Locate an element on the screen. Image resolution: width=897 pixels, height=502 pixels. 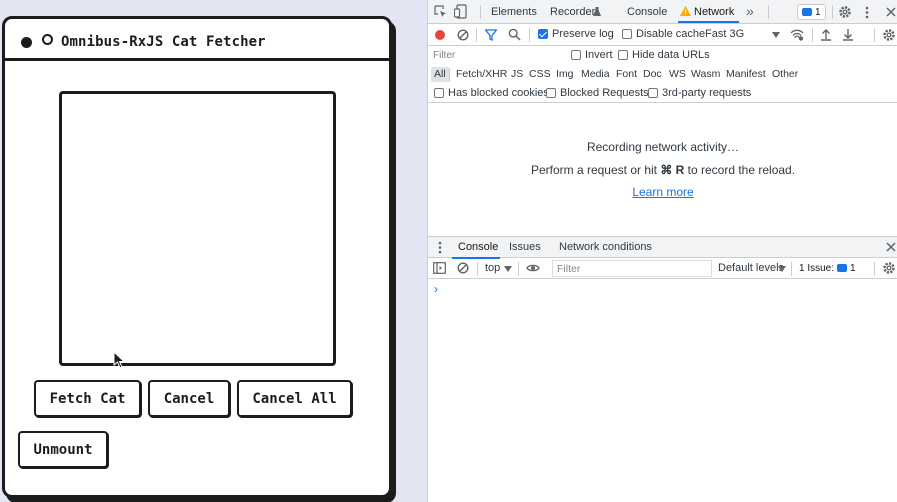
search-icon is located at coordinates (514, 34).